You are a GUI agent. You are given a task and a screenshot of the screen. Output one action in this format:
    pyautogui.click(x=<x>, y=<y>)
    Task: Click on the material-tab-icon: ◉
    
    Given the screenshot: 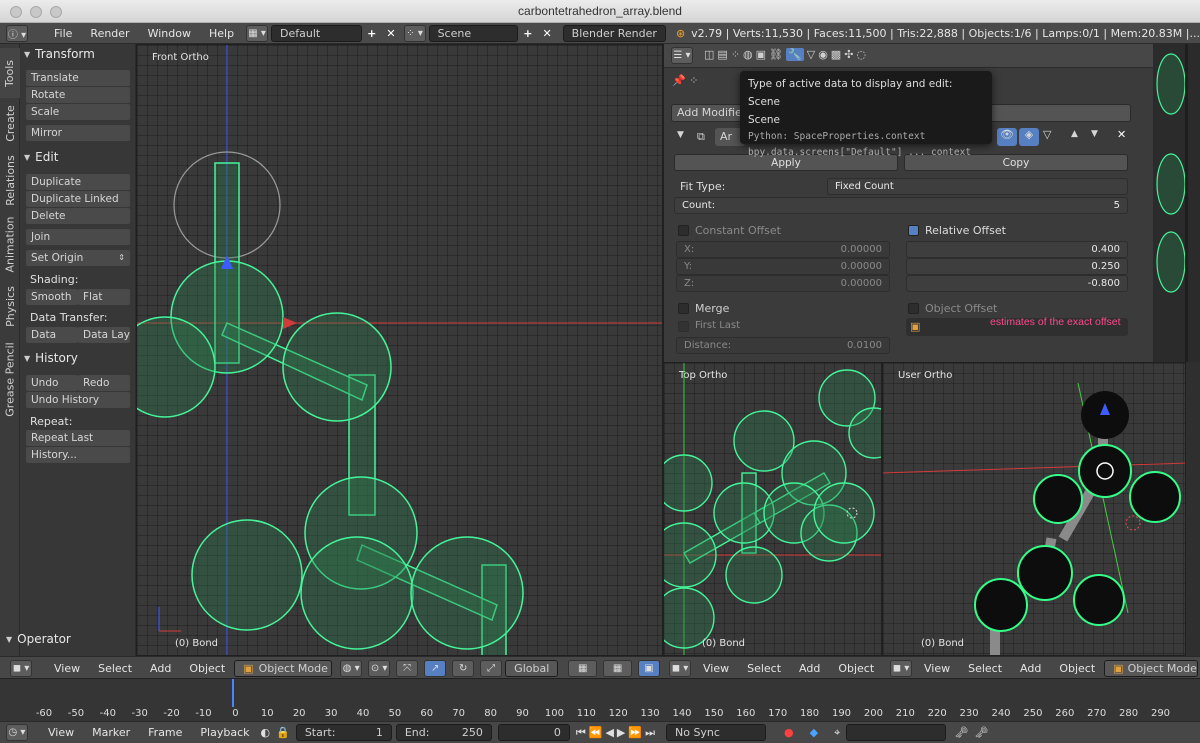 What is the action you would take?
    pyautogui.click(x=823, y=54)
    